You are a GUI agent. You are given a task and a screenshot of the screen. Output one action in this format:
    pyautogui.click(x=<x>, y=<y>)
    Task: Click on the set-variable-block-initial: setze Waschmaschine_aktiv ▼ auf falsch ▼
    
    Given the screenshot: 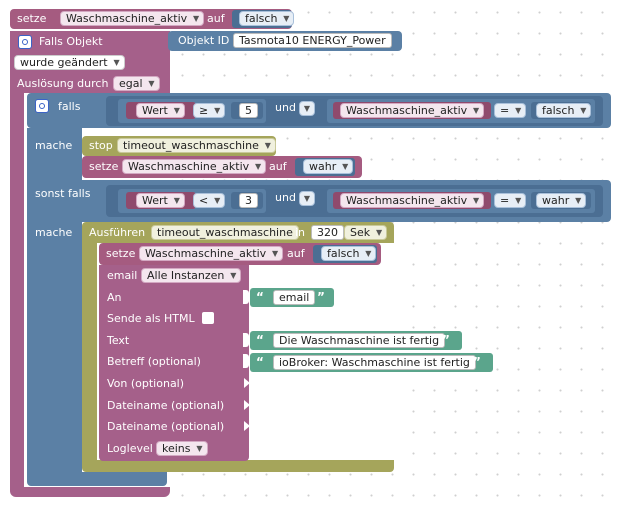 What is the action you would take?
    pyautogui.click(x=152, y=19)
    